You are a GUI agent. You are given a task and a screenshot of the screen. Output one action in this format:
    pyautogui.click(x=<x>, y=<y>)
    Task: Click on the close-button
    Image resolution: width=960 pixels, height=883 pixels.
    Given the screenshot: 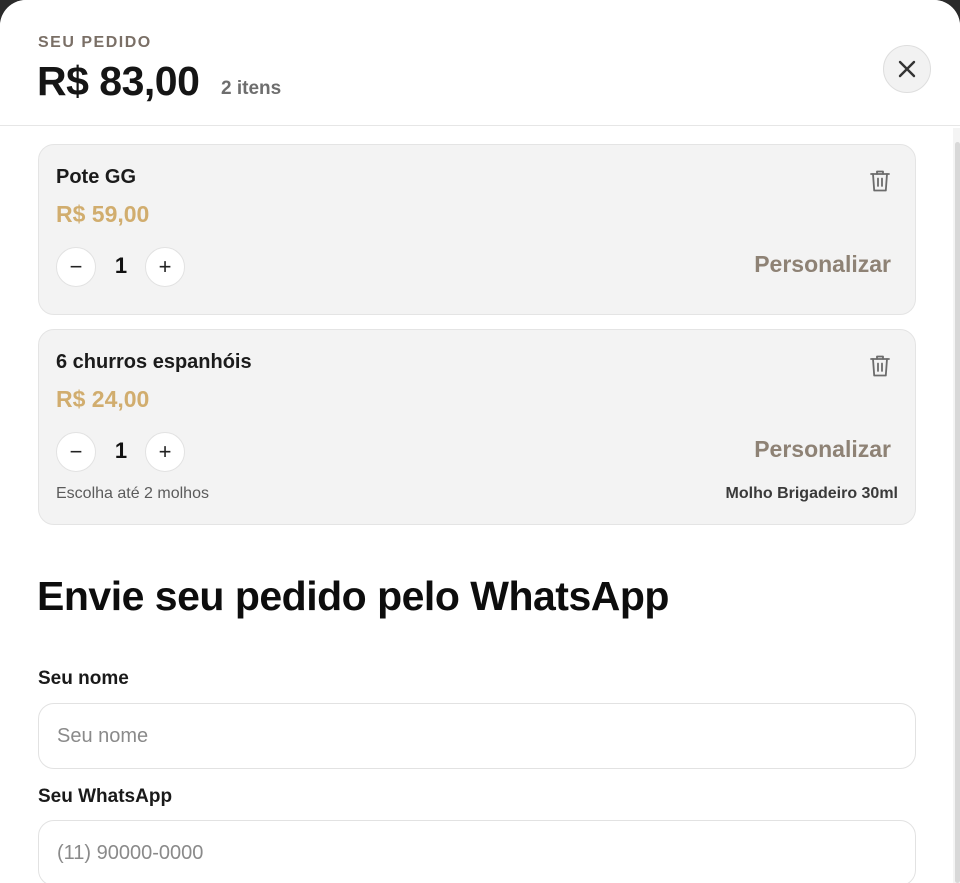 What is the action you would take?
    pyautogui.click(x=907, y=69)
    